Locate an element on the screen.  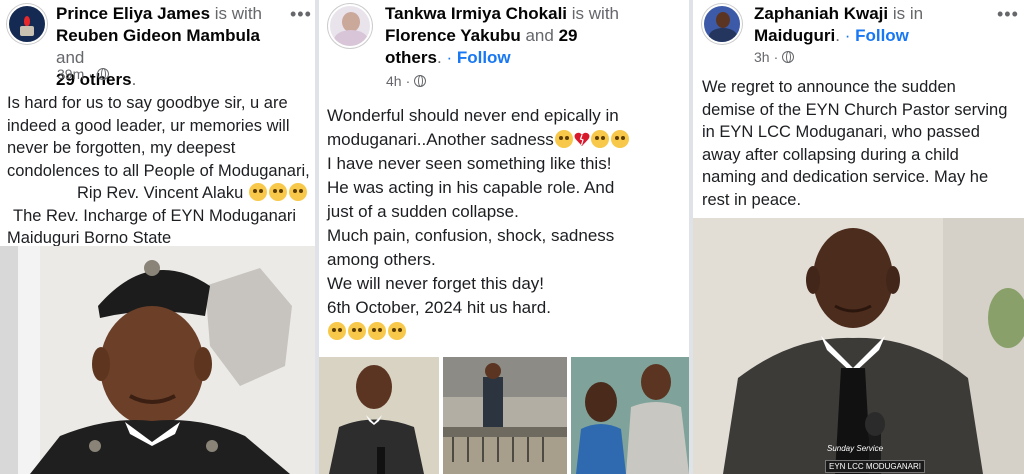
post-line: We regret to announce the sudden is located at coordinates (829, 87).